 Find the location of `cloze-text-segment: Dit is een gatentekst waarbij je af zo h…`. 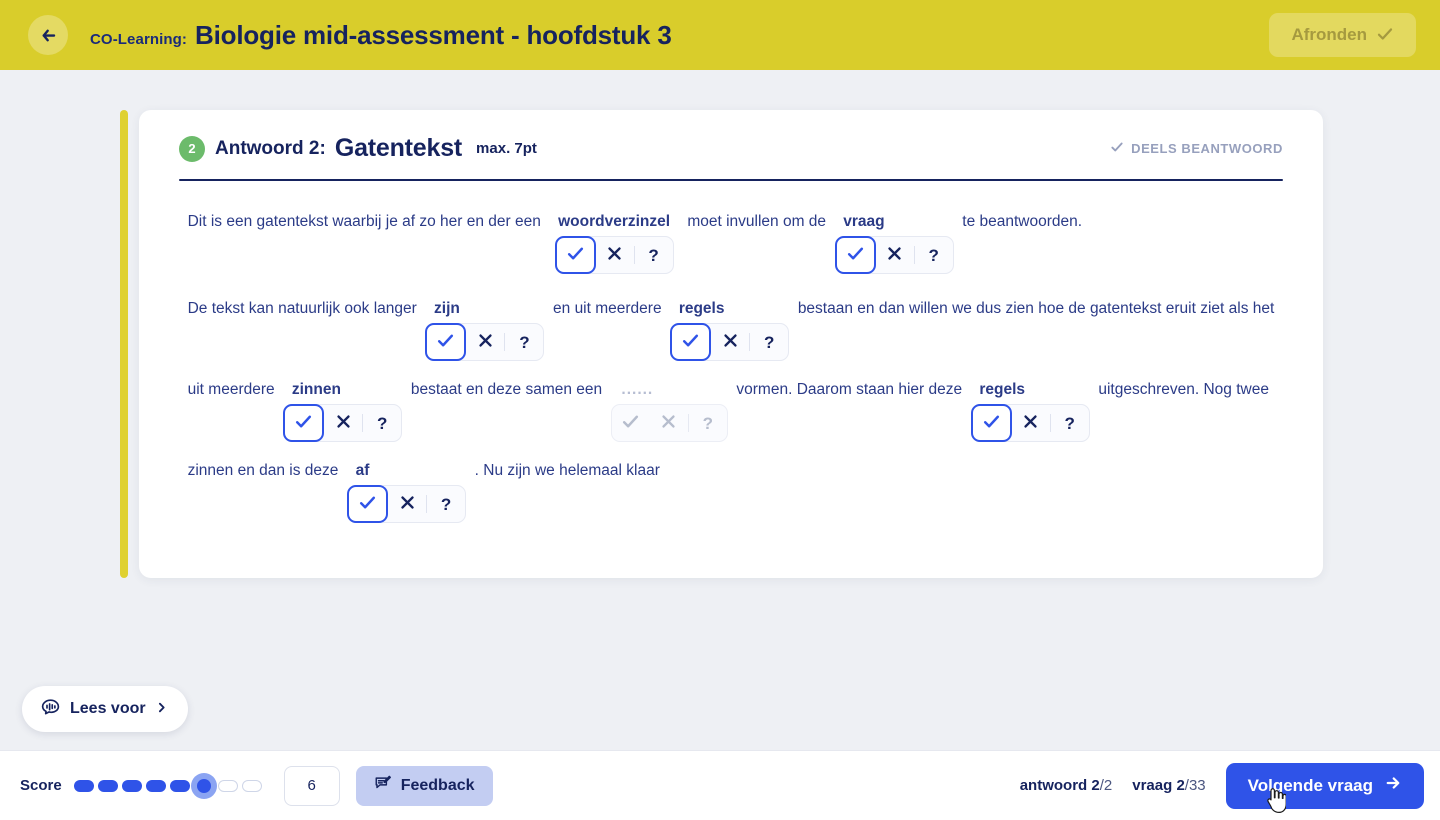

cloze-text-segment: Dit is een gatentekst waarbij je af zo h… is located at coordinates (364, 242).